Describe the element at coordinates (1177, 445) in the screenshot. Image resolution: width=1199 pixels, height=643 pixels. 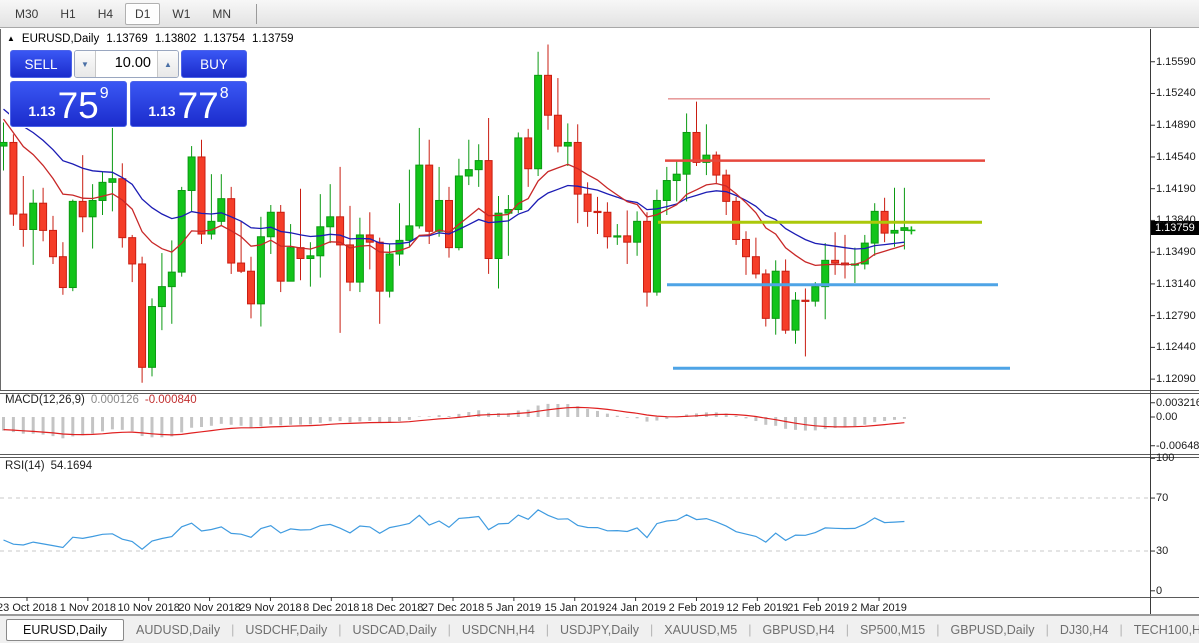
I see `macd-tick-label: -0.006485` at that location.